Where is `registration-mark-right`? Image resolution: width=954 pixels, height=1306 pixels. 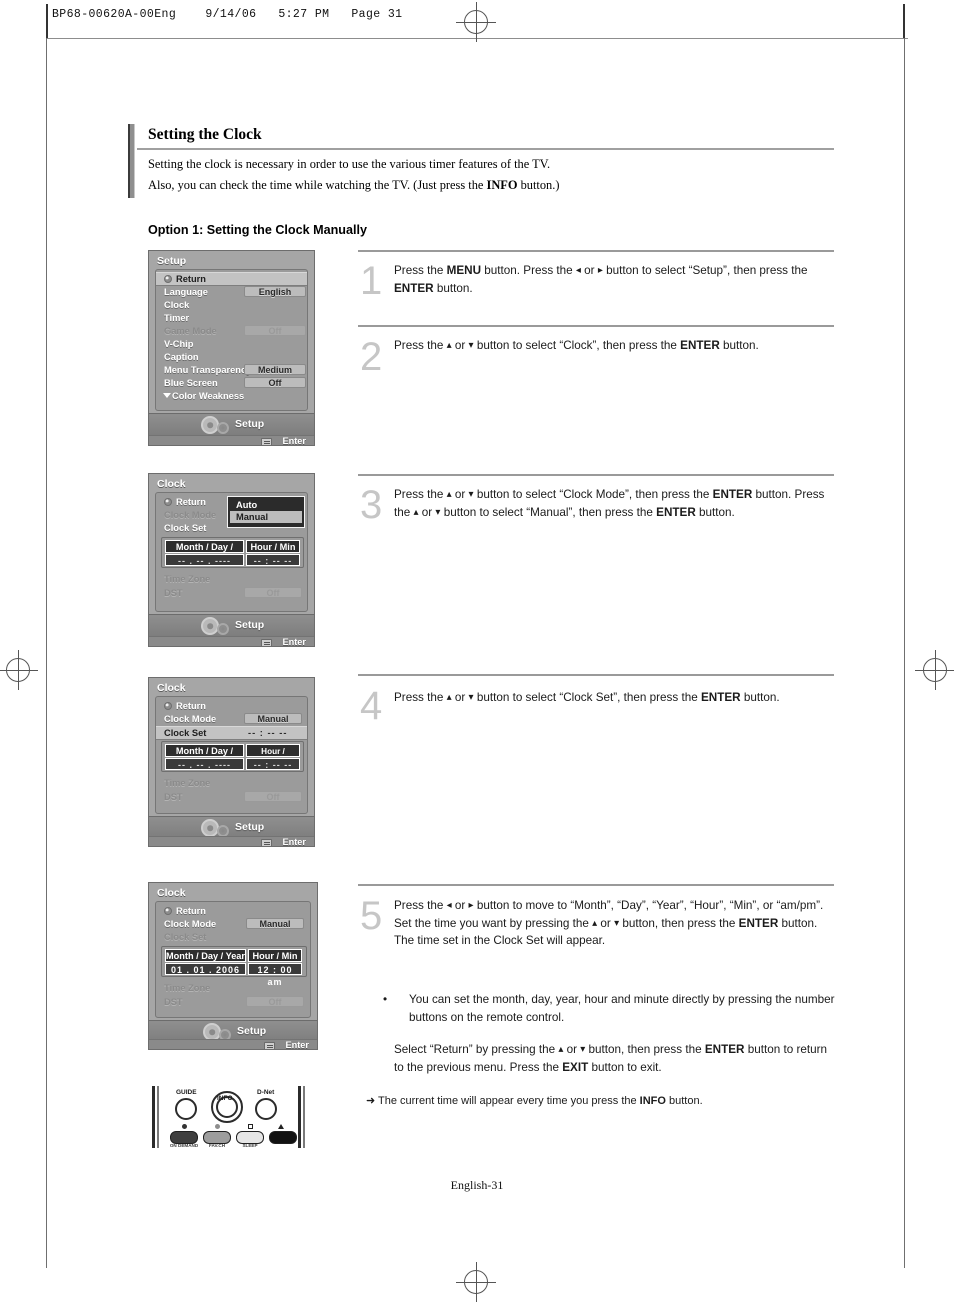 registration-mark-right is located at coordinates (934, 670).